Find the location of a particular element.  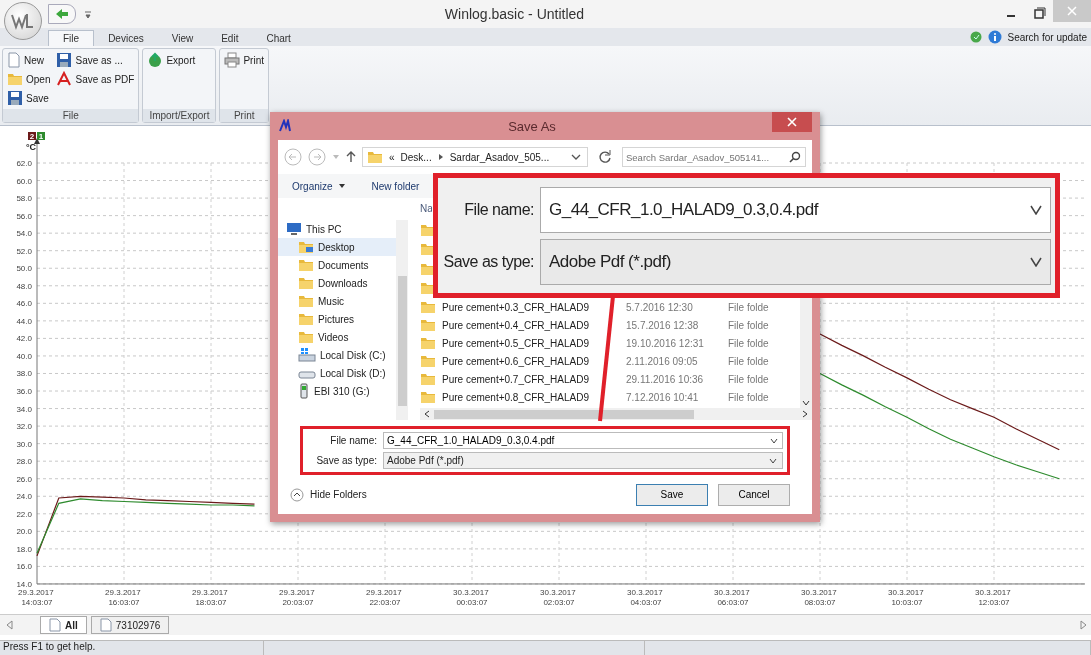

back-icon is located at coordinates (293, 157).